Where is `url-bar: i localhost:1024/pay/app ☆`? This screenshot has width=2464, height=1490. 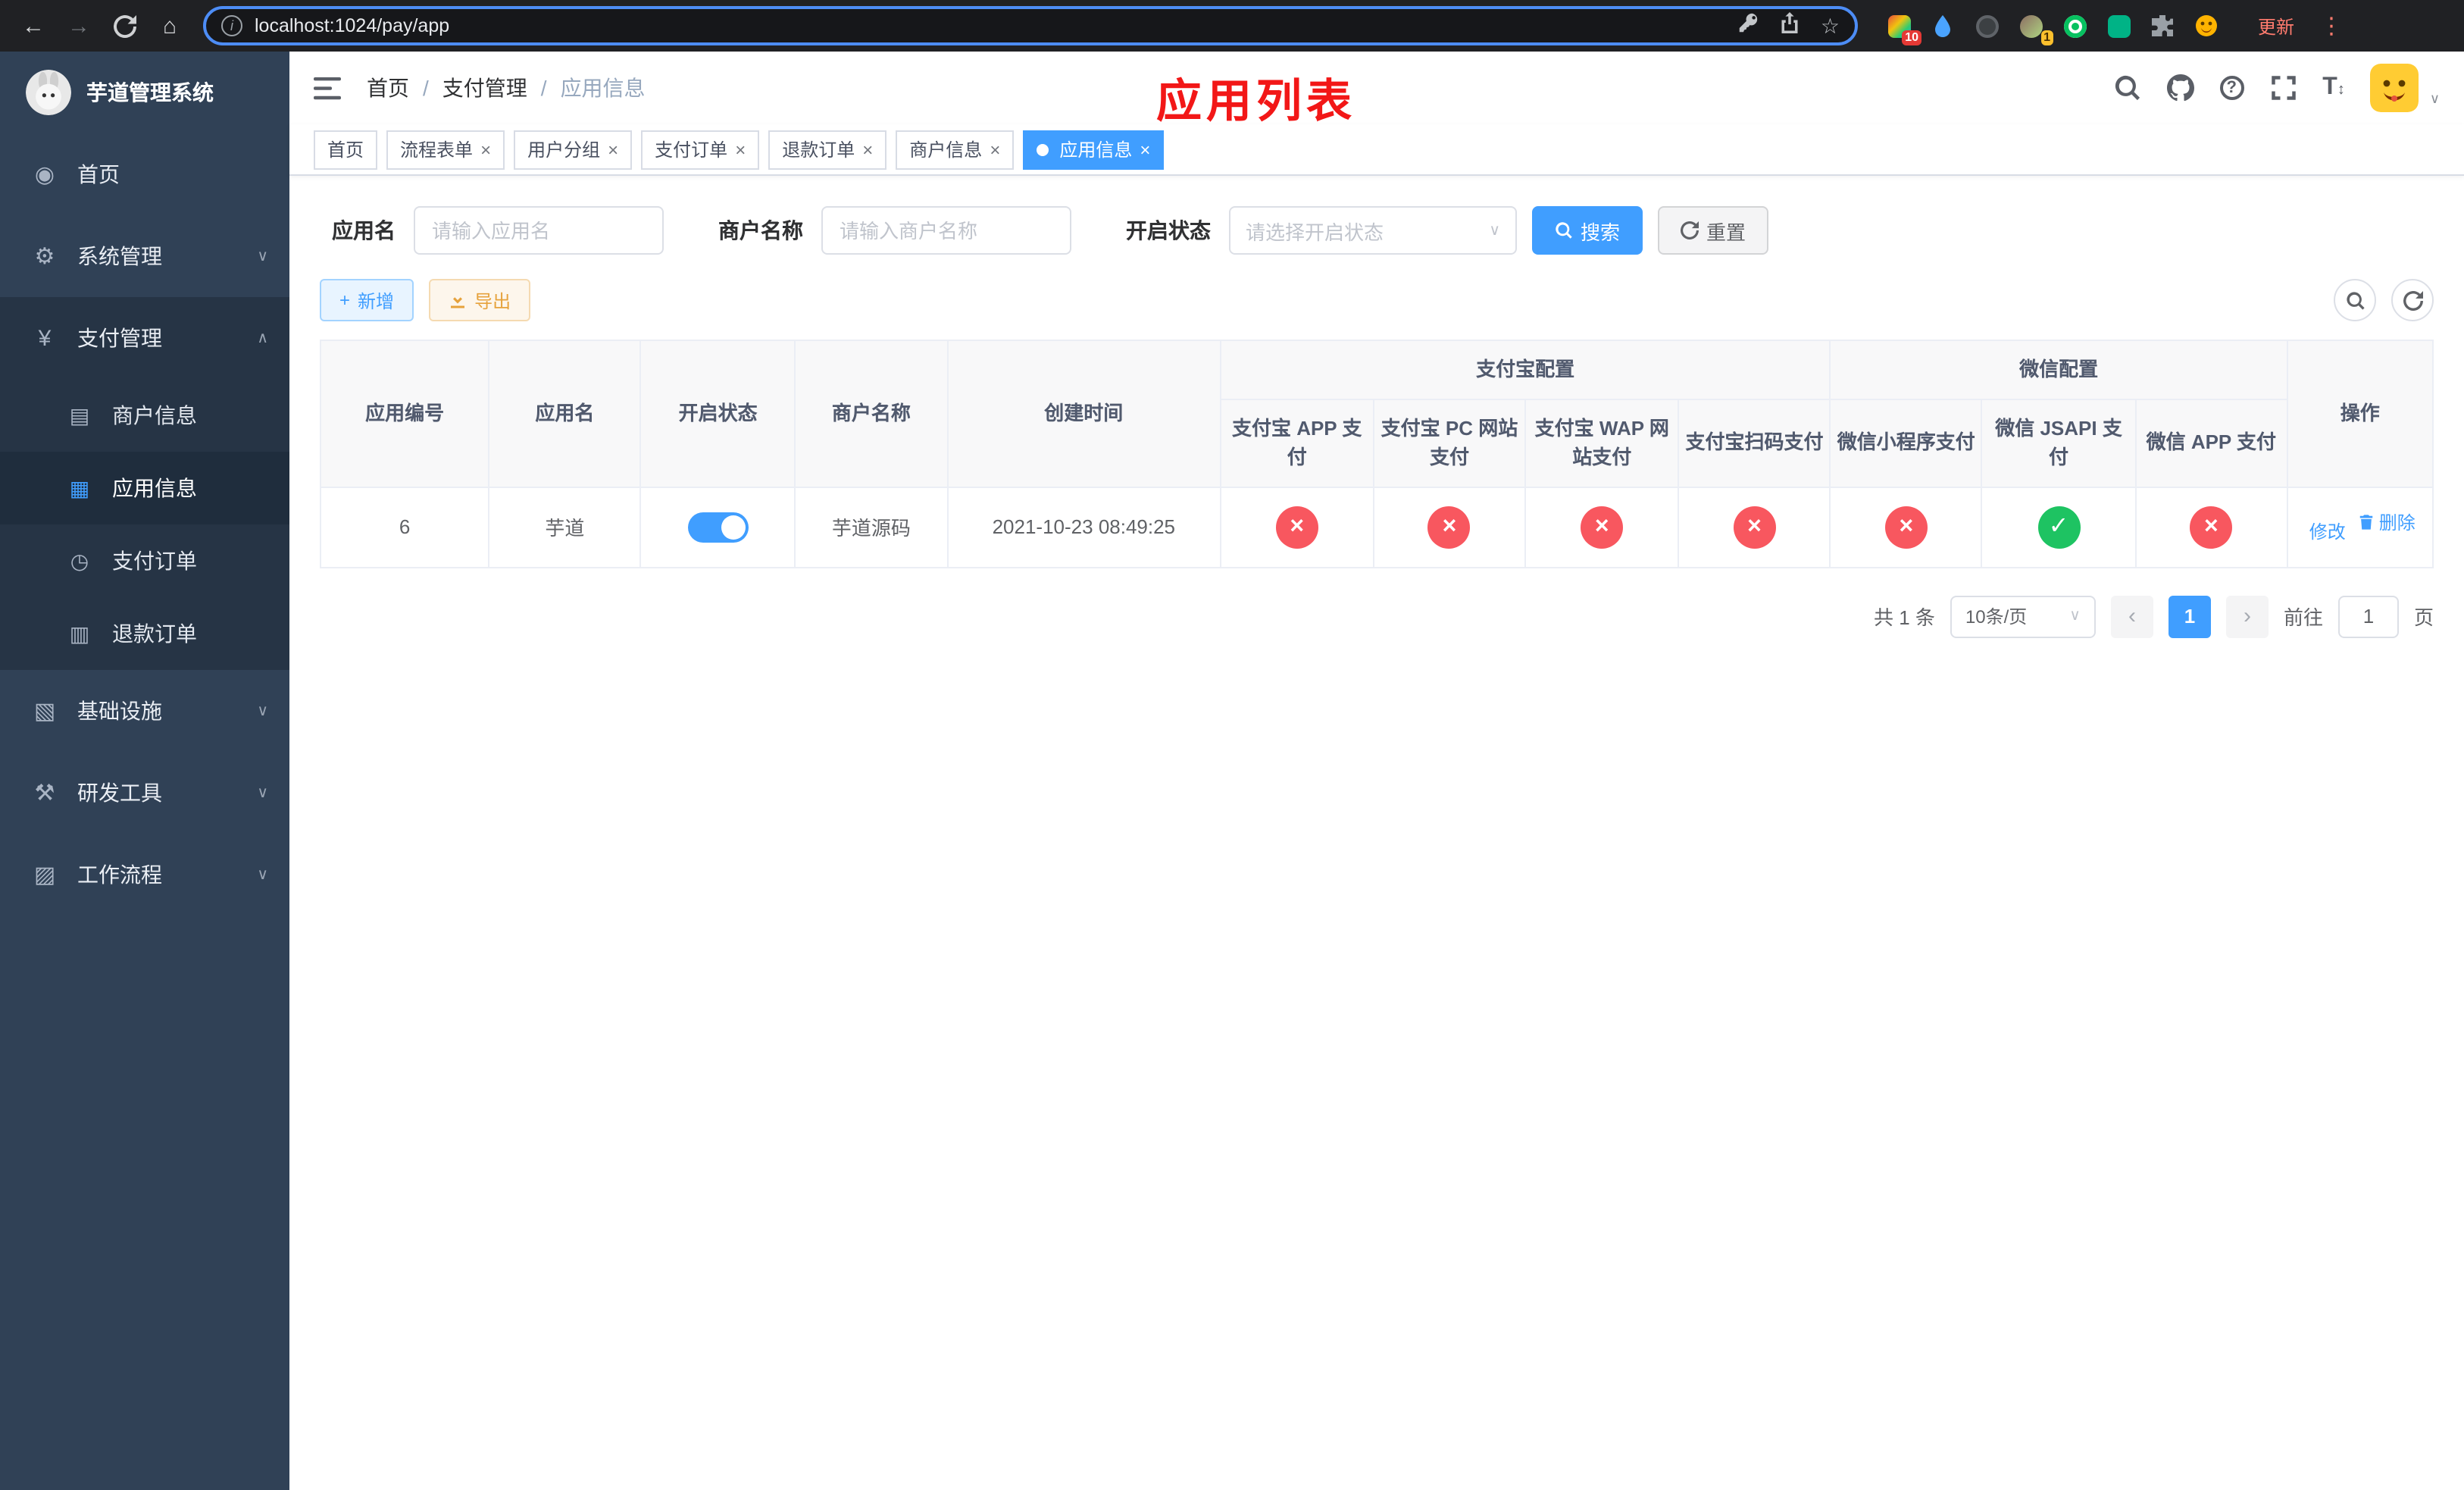 url-bar: i localhost:1024/pay/app ☆ is located at coordinates (1030, 26).